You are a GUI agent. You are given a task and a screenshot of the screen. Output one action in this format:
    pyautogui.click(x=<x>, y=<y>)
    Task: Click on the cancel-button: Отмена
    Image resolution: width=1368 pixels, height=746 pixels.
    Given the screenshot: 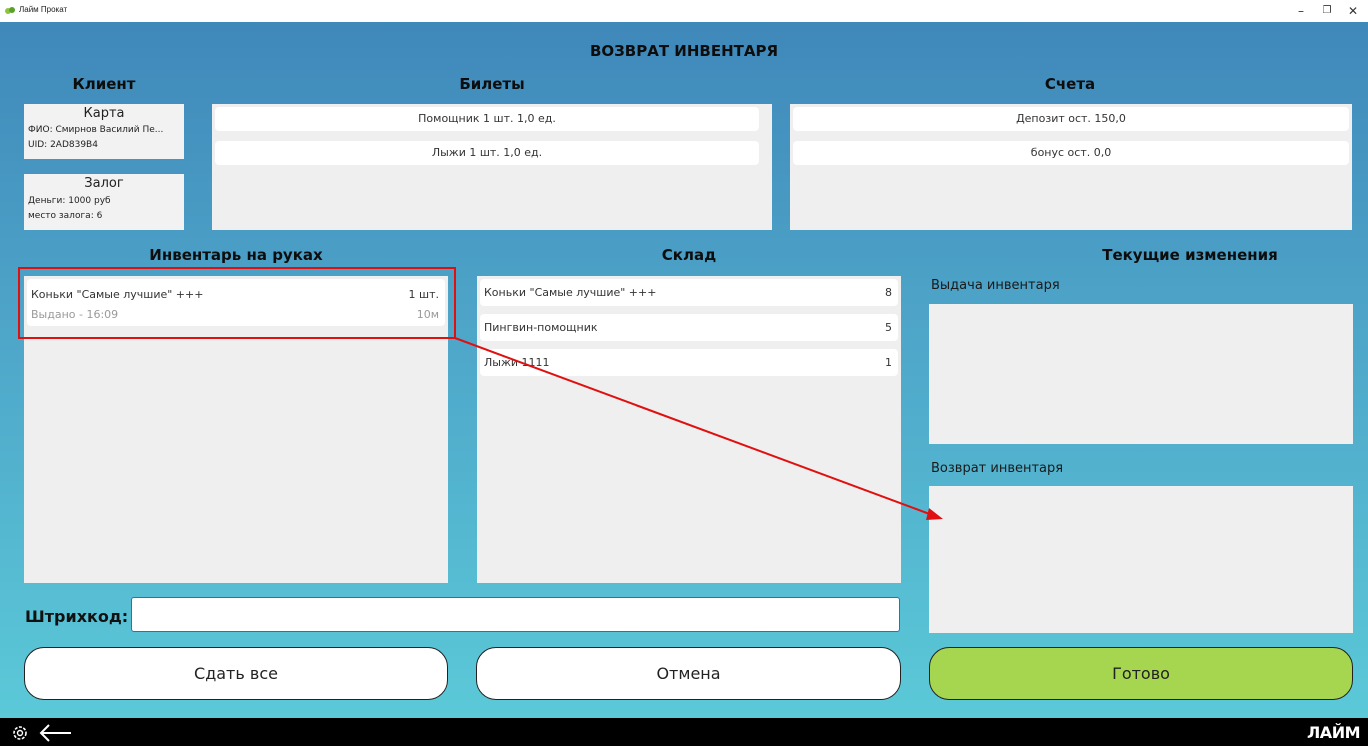 What is the action you would take?
    pyautogui.click(x=688, y=673)
    